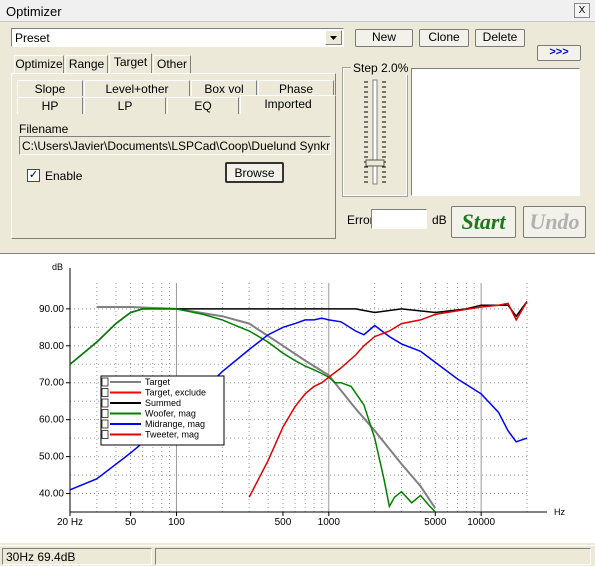 The height and width of the screenshot is (566, 595). I want to click on legend-label: Summed, so click(163, 403).